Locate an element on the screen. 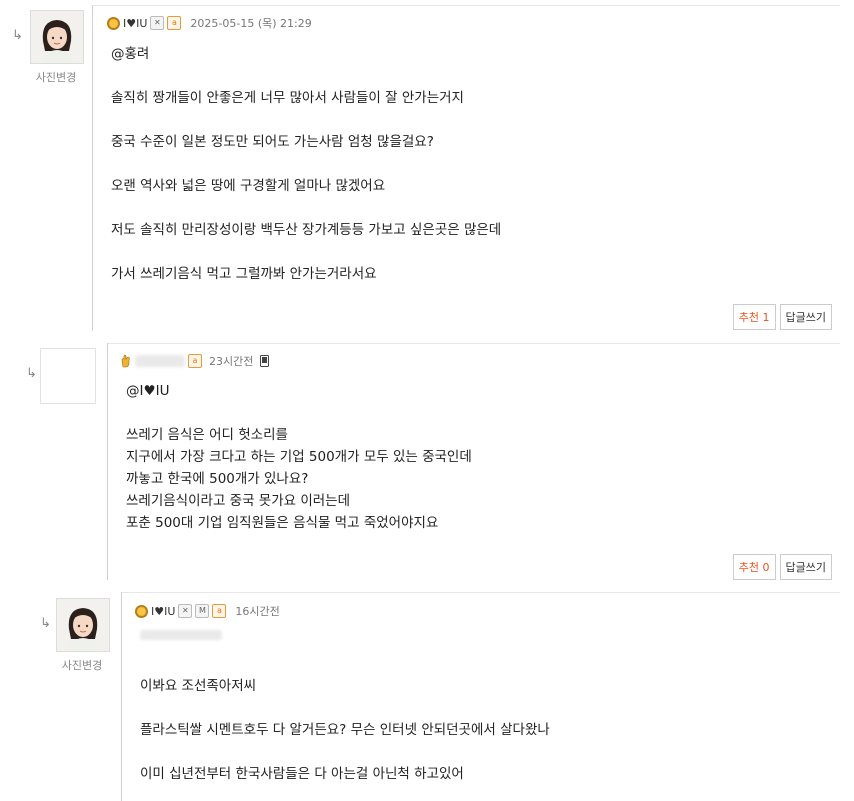 The image size is (854, 801). comment-line: 솔직히 짱개들이 안좋은게 너무 많아서 사람들이 잘 안가는거지 is located at coordinates (287, 98).